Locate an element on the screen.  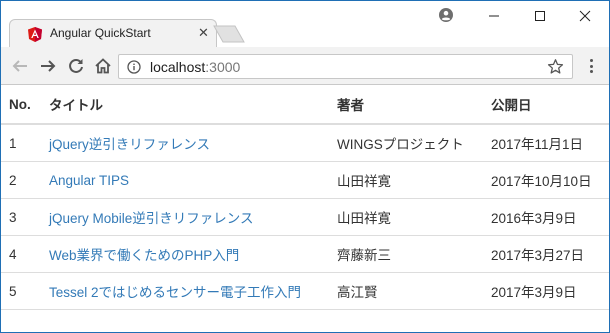
header-author: 著者 is located at coordinates (414, 105).